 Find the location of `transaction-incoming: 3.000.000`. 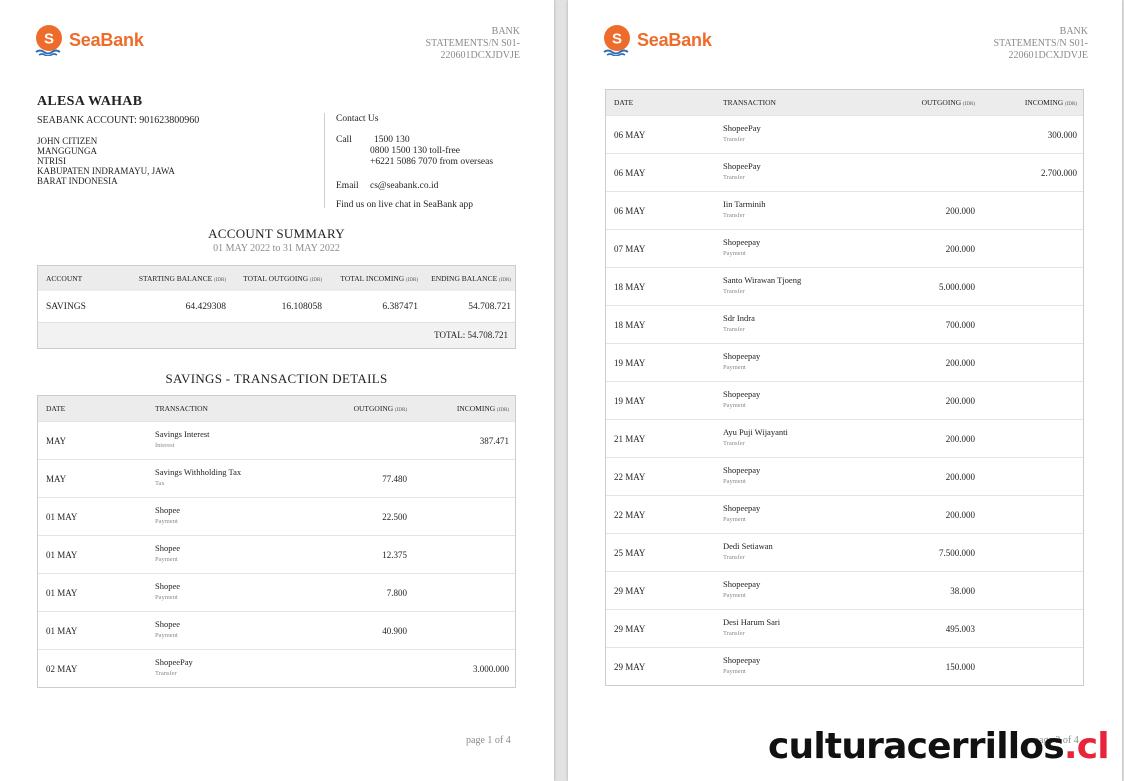

transaction-incoming: 3.000.000 is located at coordinates (491, 668).